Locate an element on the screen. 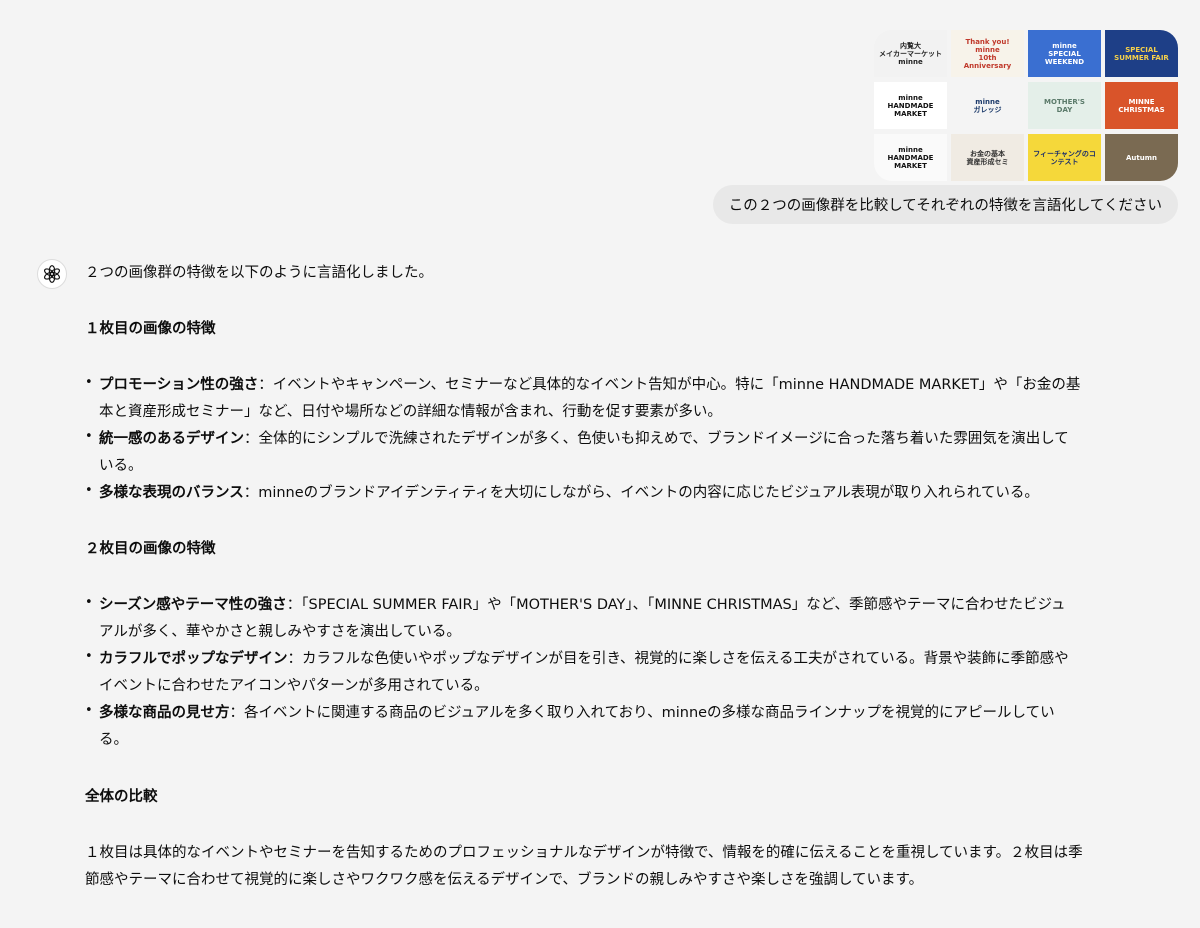 The height and width of the screenshot is (928, 1200). attached-image-thumbnail: Thank you! minne 10th Anniversary is located at coordinates (987, 53).